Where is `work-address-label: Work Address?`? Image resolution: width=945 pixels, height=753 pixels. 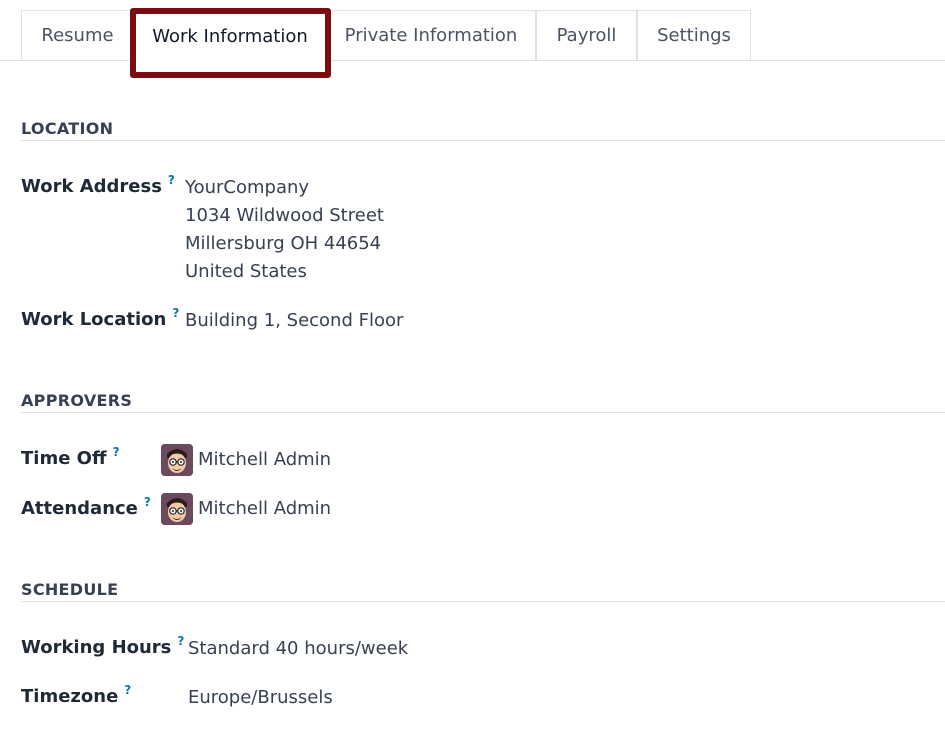
work-address-label: Work Address? is located at coordinates (98, 185).